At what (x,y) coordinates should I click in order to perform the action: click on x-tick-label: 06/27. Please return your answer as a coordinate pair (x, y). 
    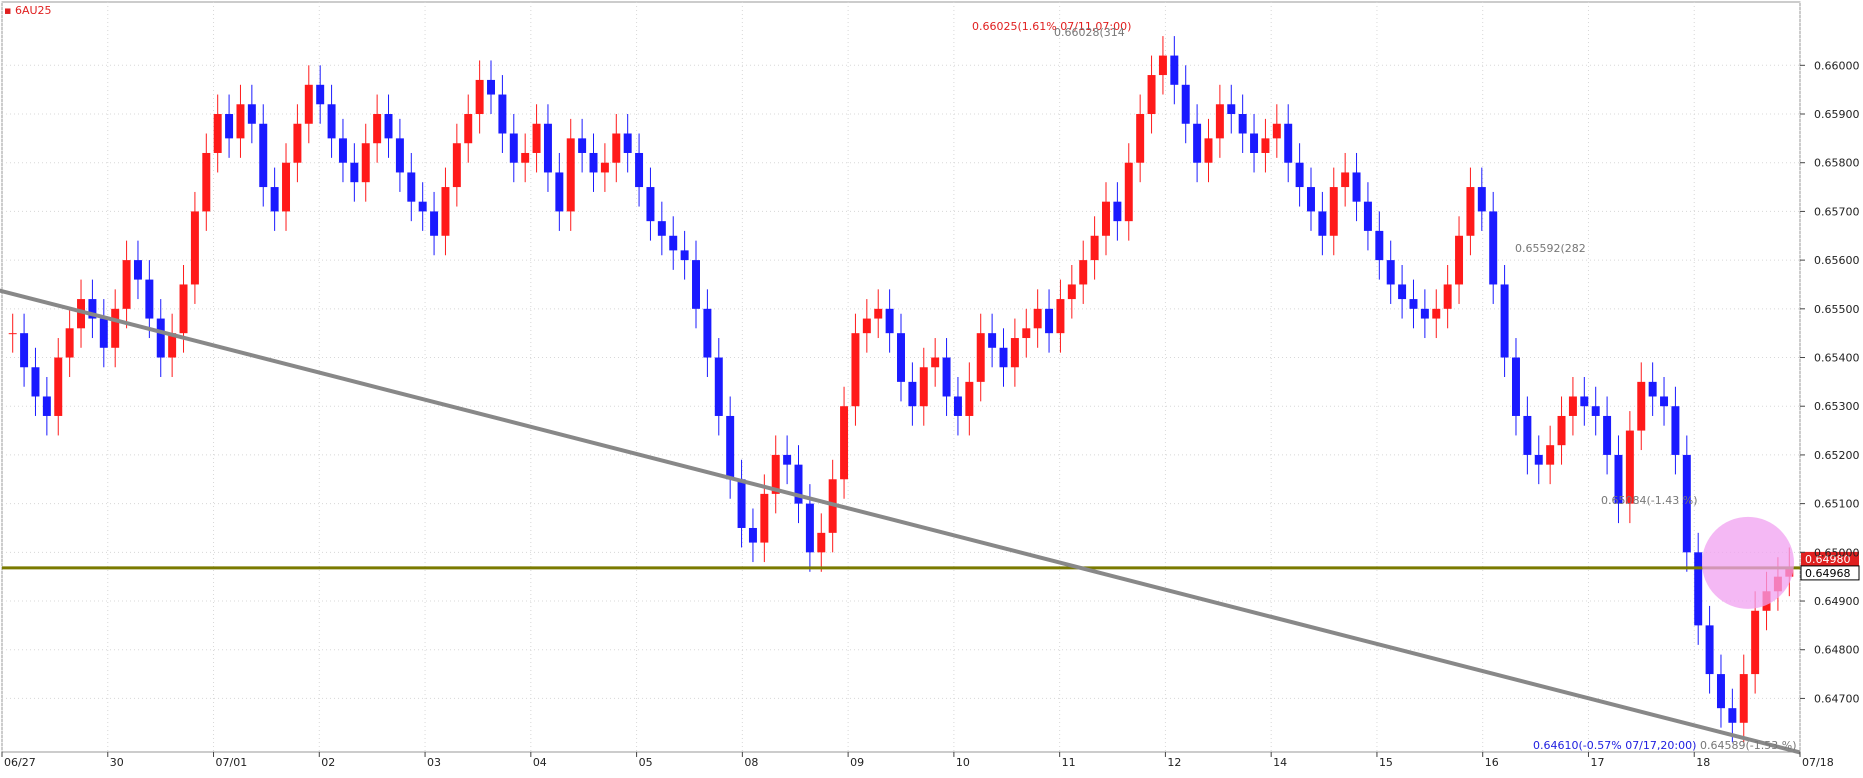
    Looking at the image, I should click on (20, 762).